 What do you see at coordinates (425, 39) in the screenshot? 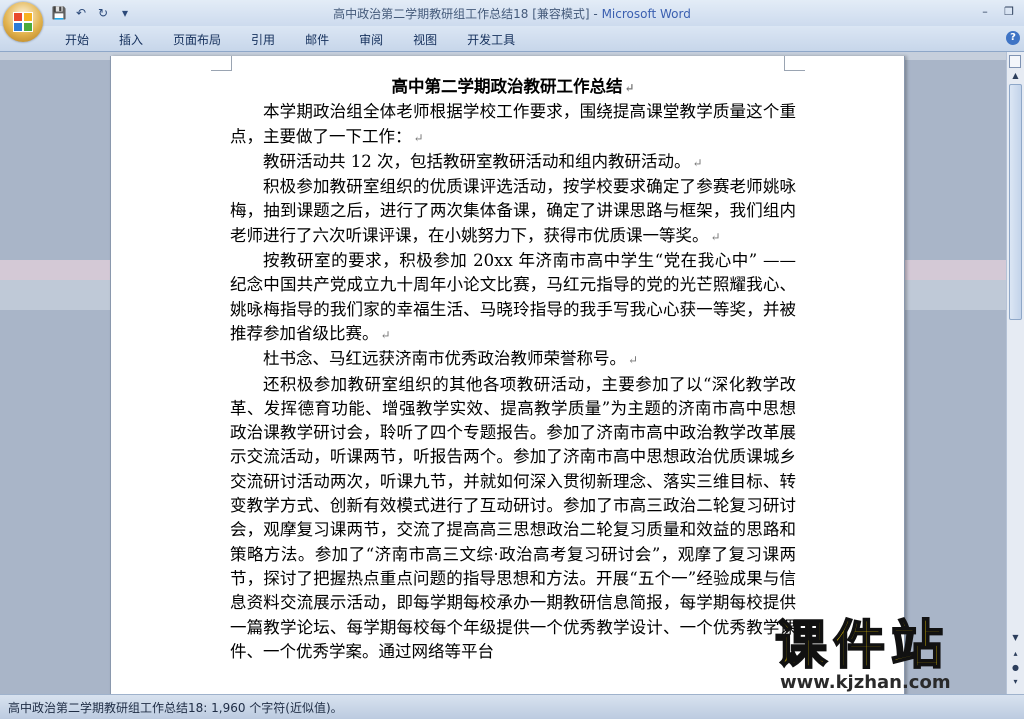
I see `tab-view: 视图` at bounding box center [425, 39].